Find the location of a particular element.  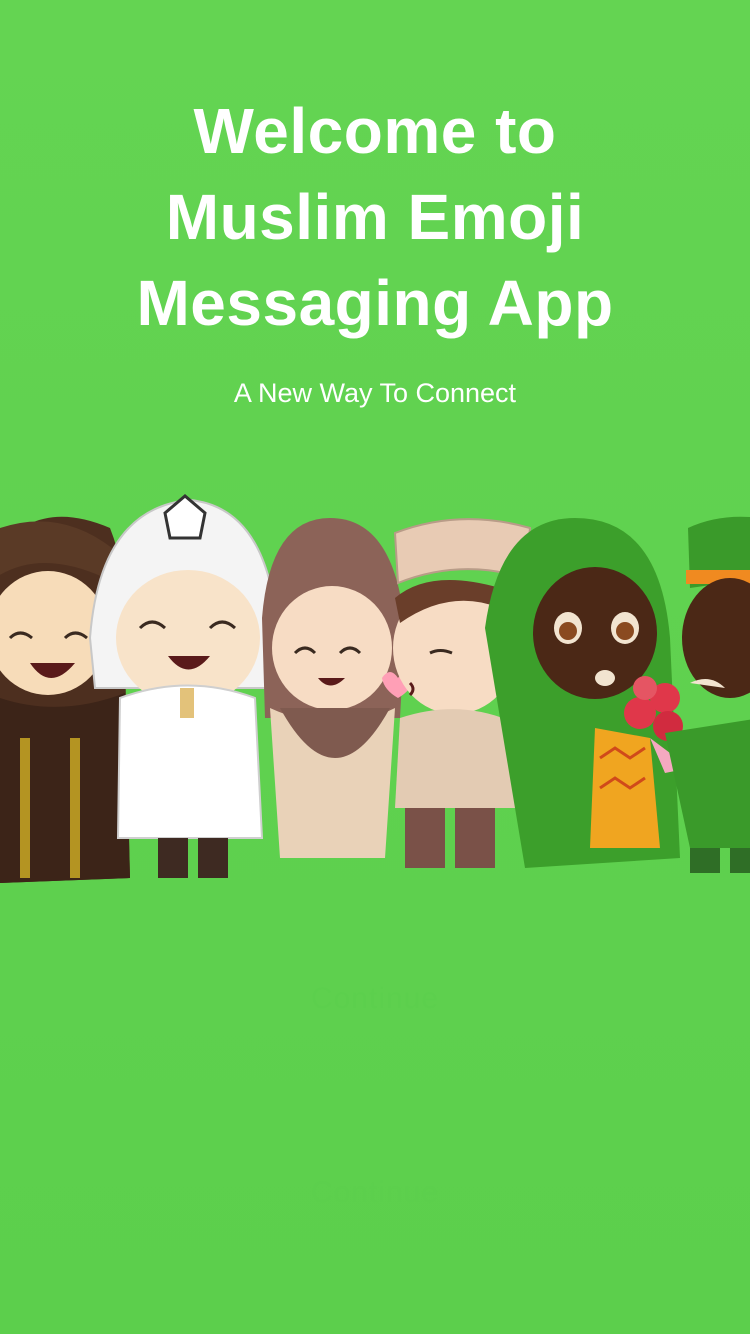

title-line: Muslim Emoji is located at coordinates (375, 217).